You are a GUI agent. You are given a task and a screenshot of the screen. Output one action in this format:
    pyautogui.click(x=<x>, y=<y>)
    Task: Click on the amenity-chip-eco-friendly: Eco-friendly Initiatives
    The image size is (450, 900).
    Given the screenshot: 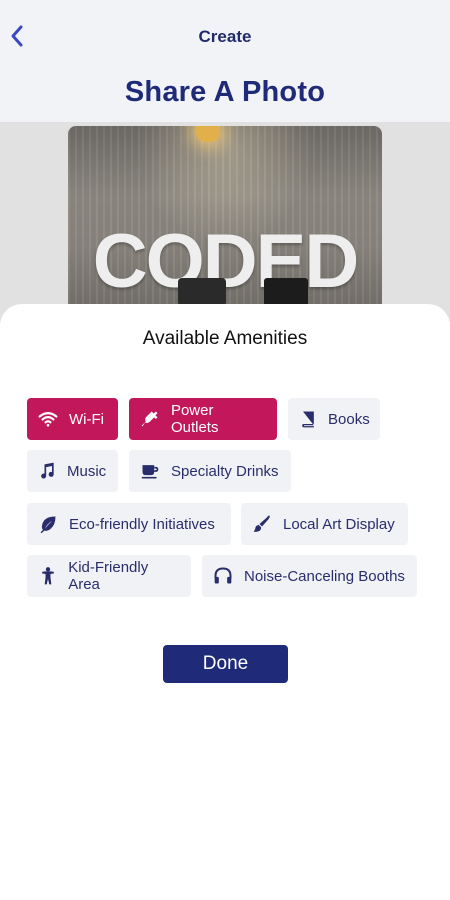 What is the action you would take?
    pyautogui.click(x=129, y=524)
    